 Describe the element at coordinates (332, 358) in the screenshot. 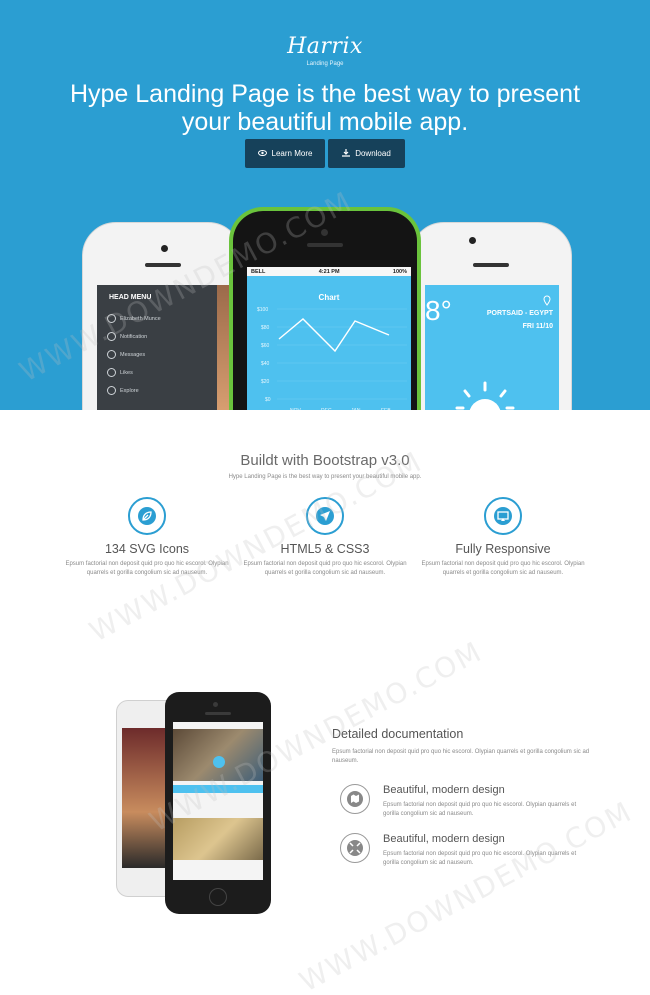

I see `mini-chart: $100 $80 $60 $40 $20 $0 NOV DEC JAN FEB` at that location.